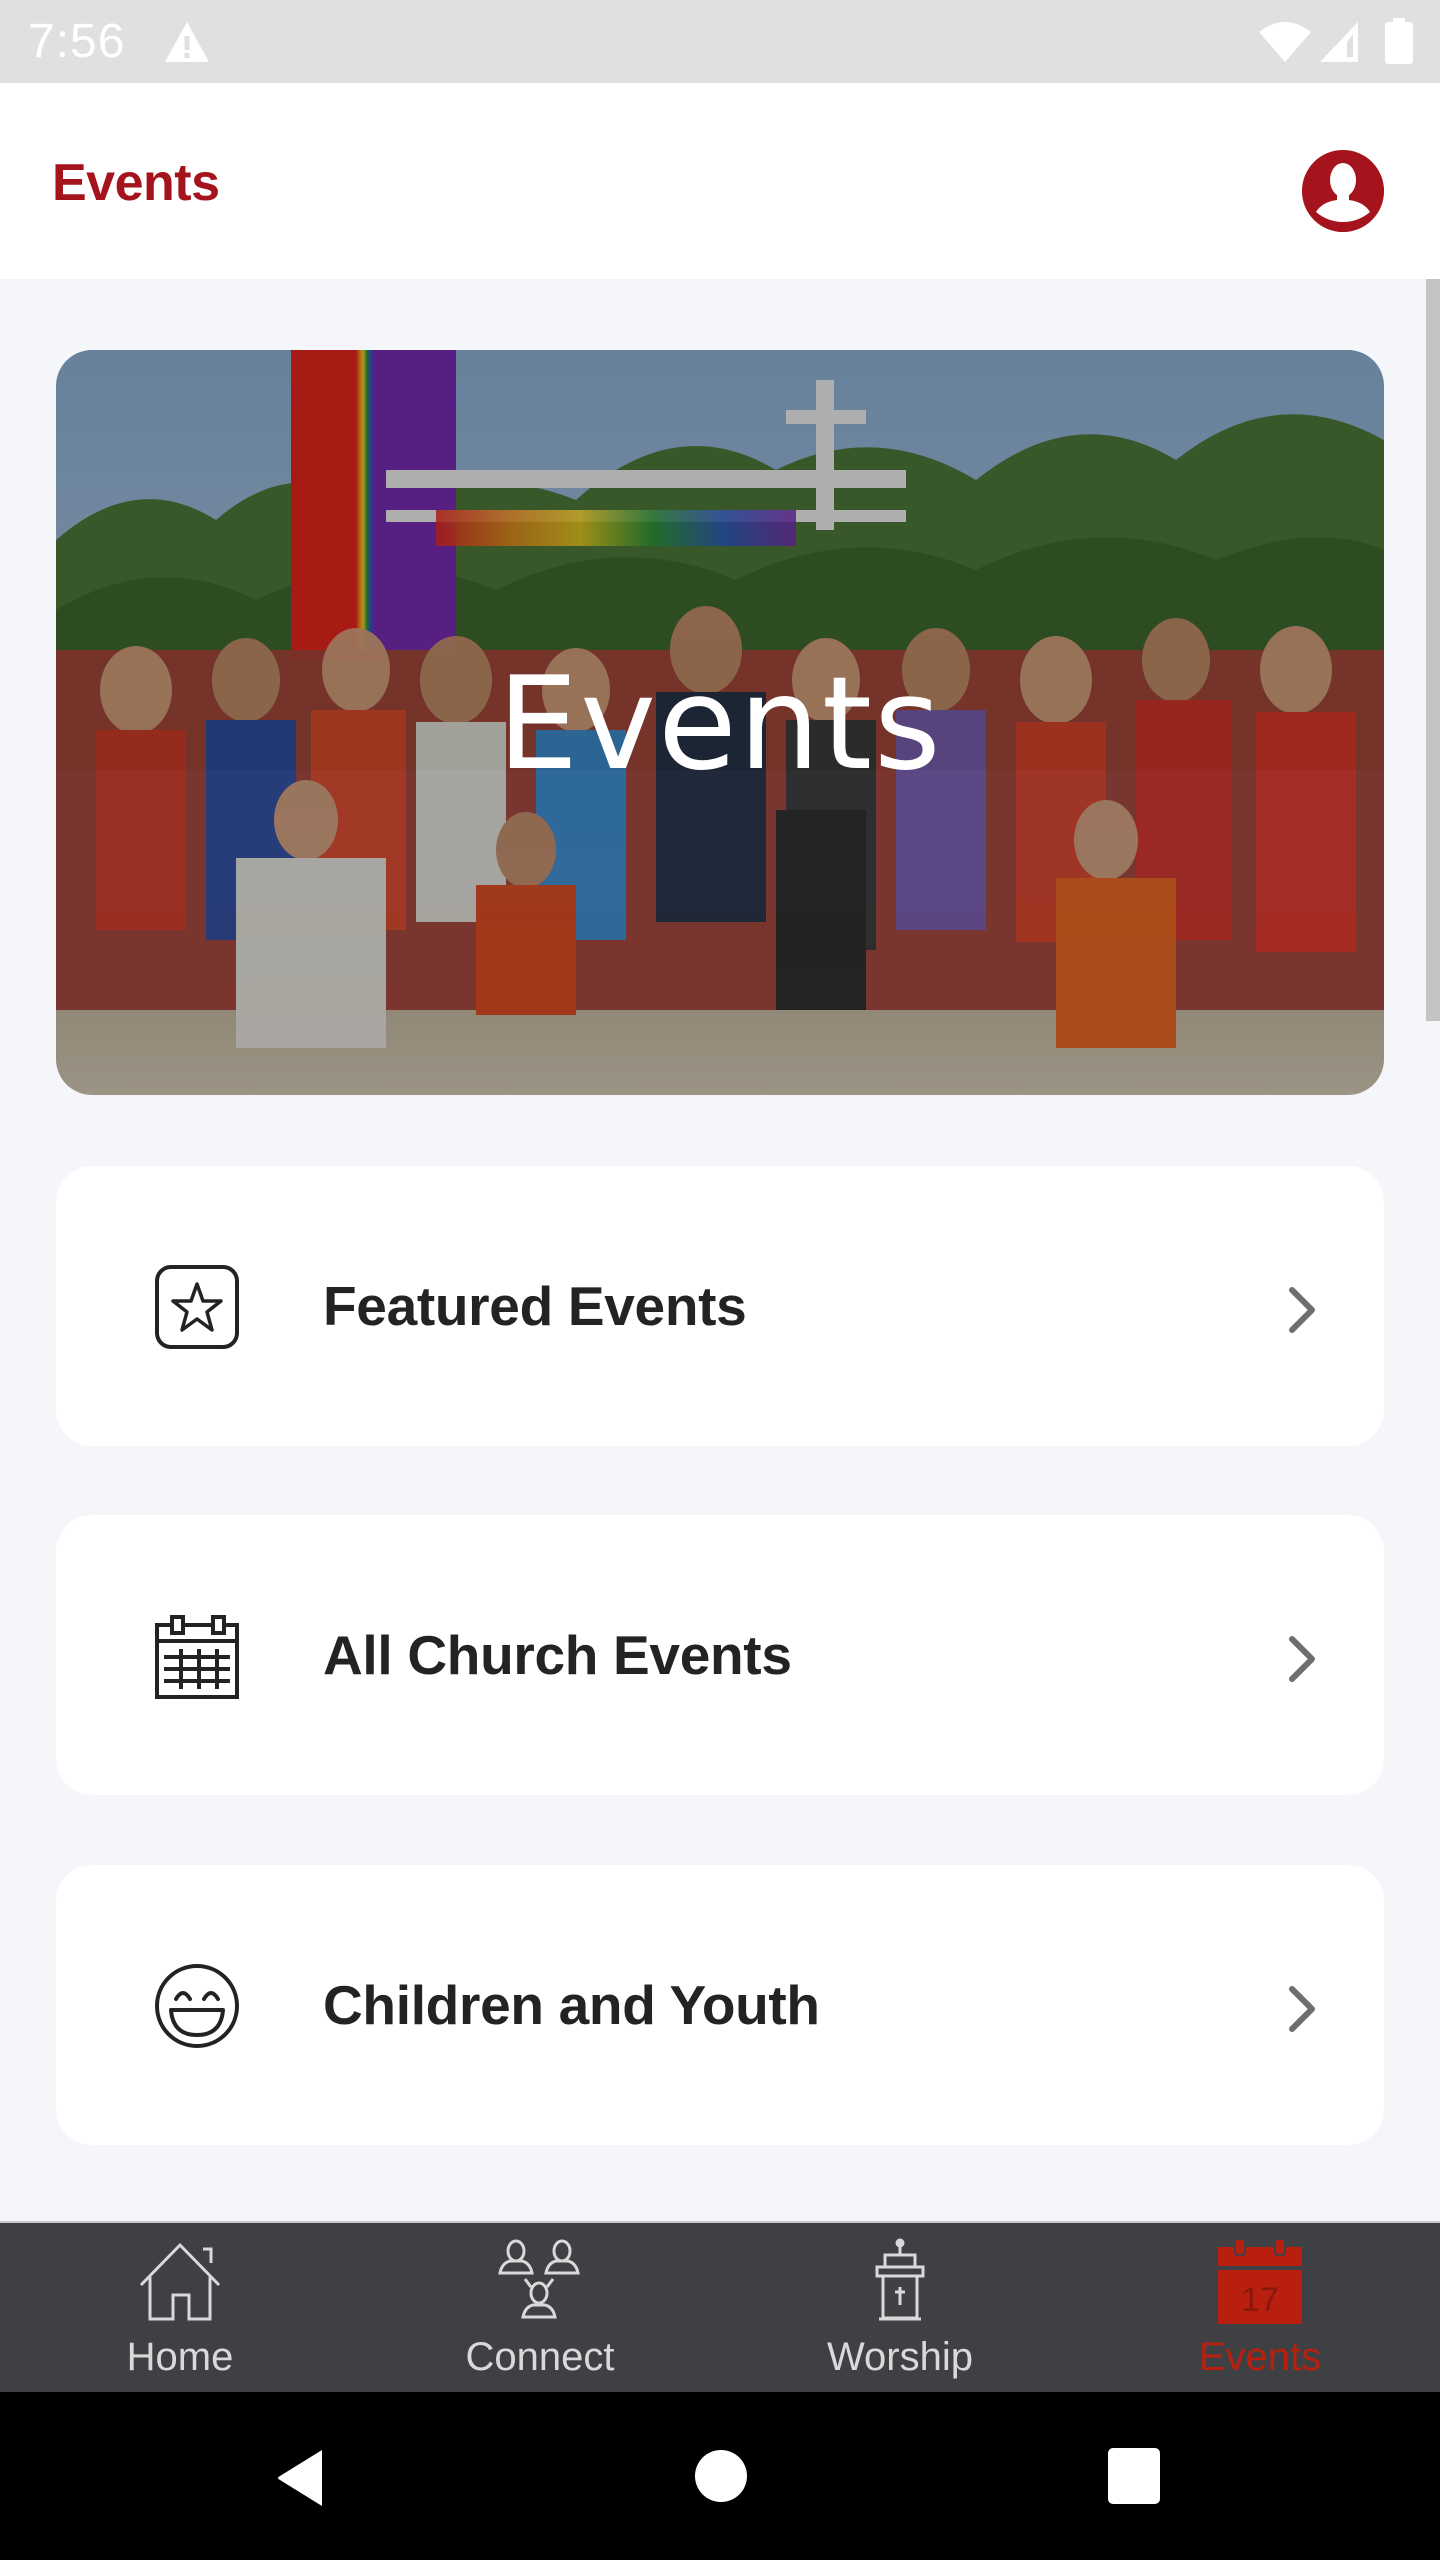 The image size is (1440, 2560). I want to click on signal-icon, so click(1339, 42).